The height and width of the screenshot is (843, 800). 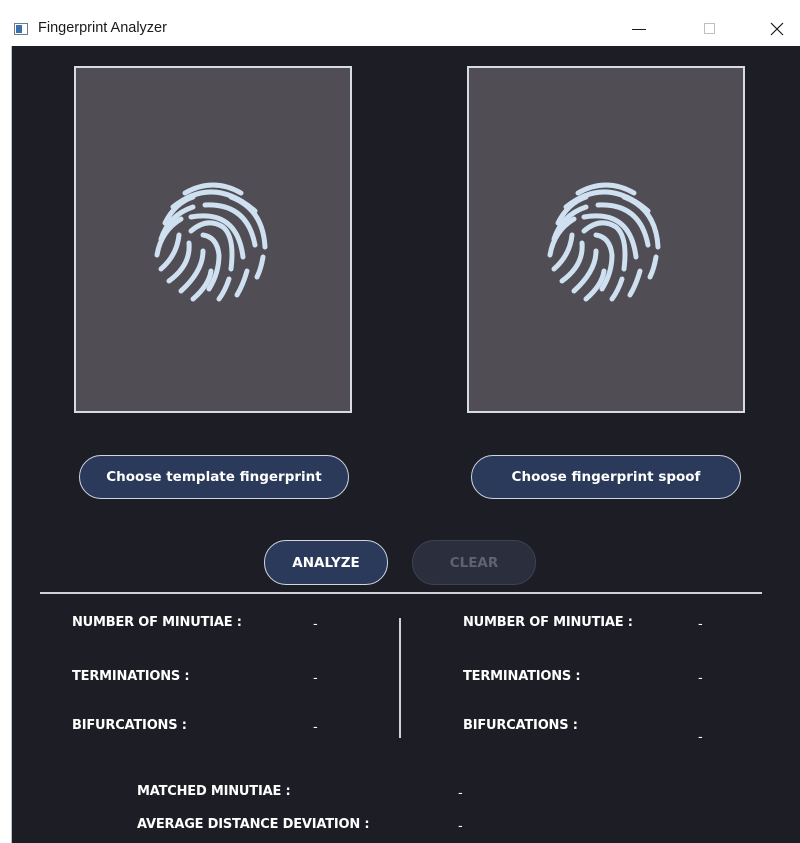 I want to click on close-icon, so click(x=777, y=29).